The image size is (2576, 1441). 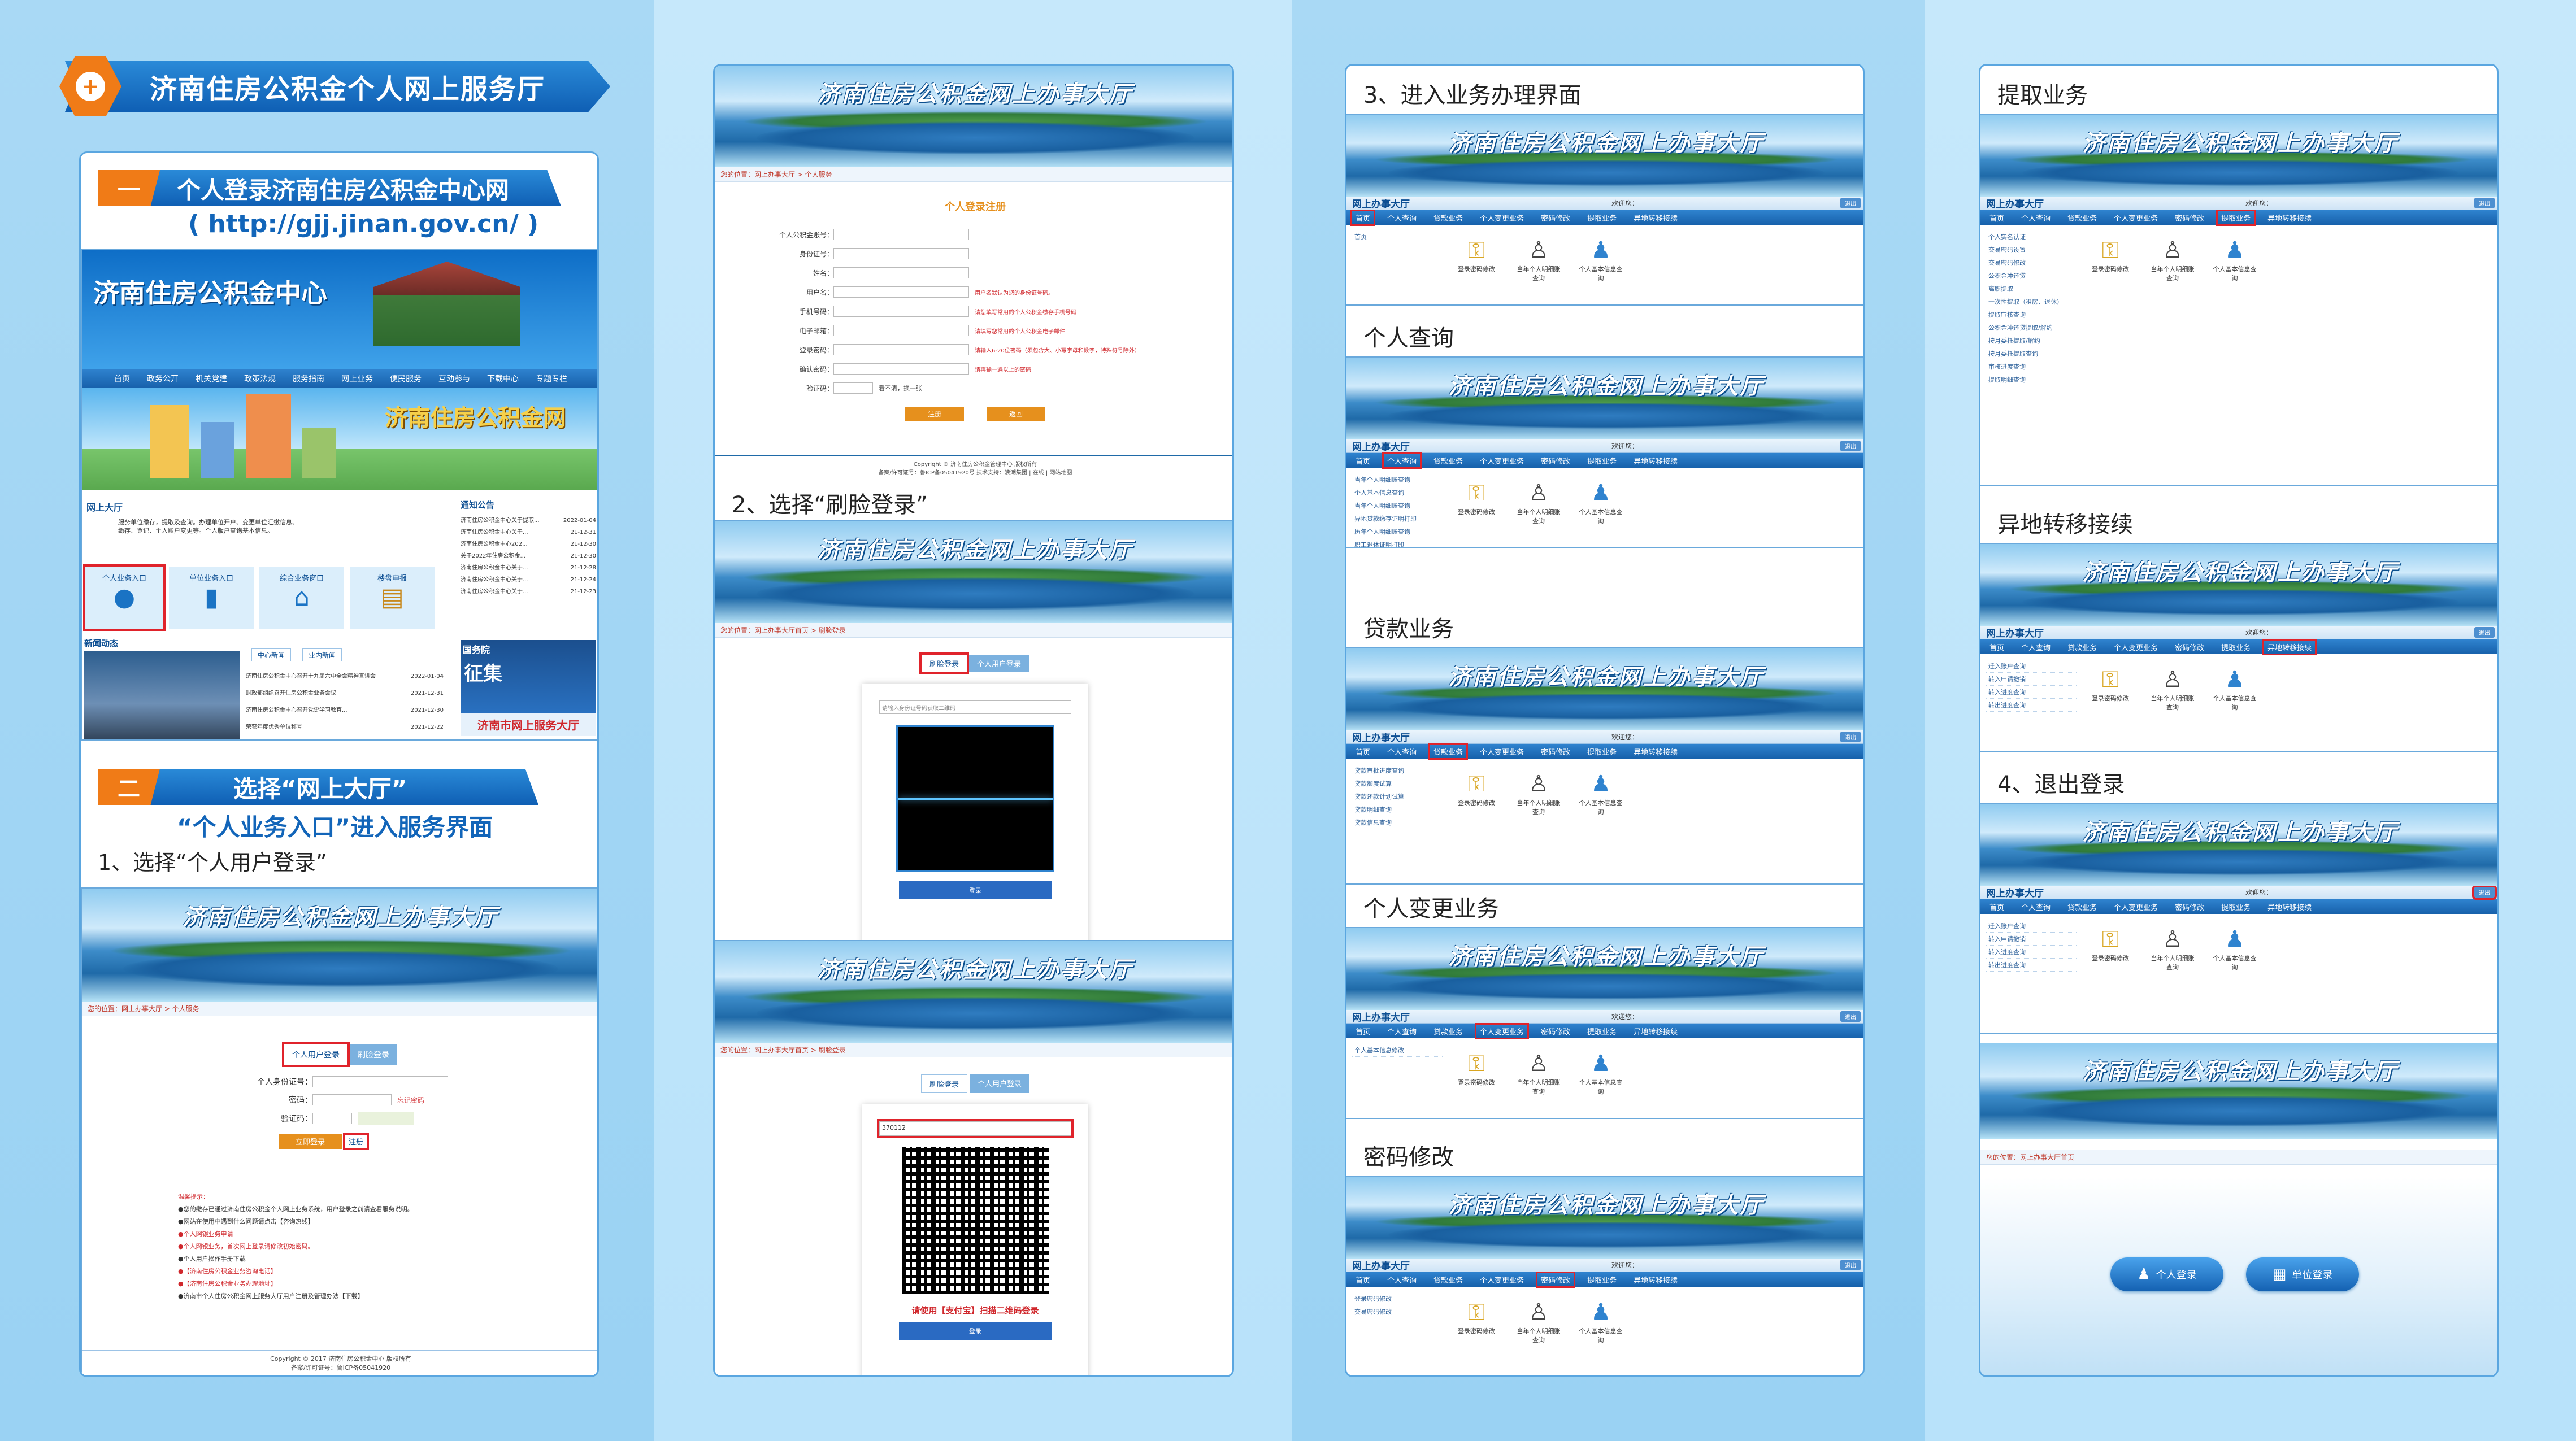 What do you see at coordinates (1397, 796) in the screenshot?
I see `side-menu-item: 贷款还款计划试算` at bounding box center [1397, 796].